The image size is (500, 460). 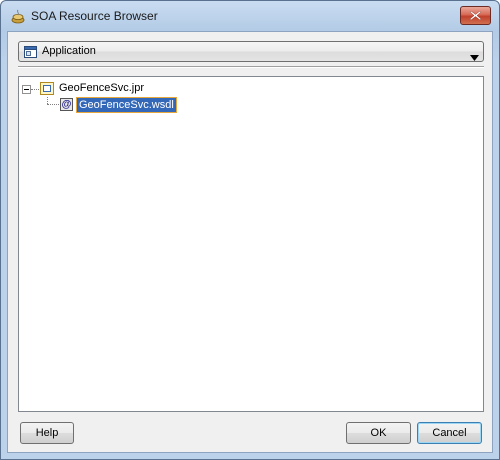 I want to click on collapse-toggle-icon, so click(x=26, y=89).